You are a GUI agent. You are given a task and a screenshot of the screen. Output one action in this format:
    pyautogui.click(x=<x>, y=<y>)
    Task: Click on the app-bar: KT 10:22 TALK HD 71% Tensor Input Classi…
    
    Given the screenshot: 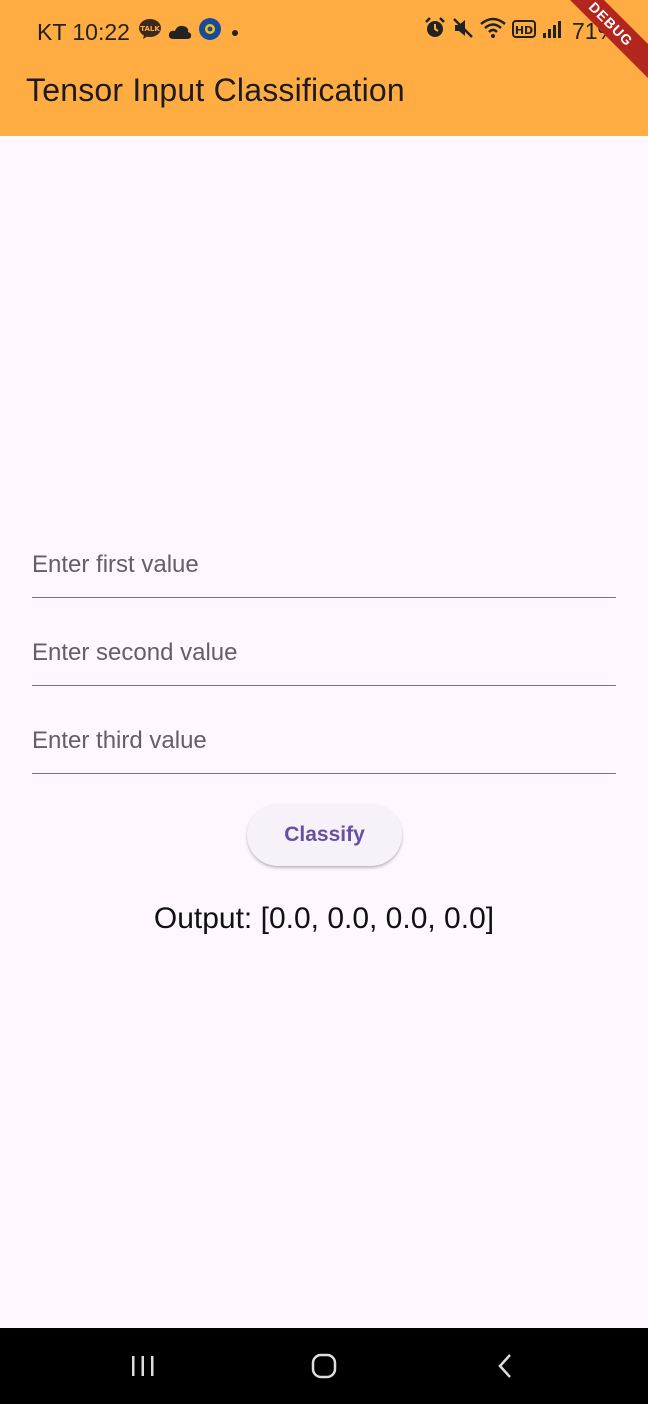 What is the action you would take?
    pyautogui.click(x=324, y=68)
    